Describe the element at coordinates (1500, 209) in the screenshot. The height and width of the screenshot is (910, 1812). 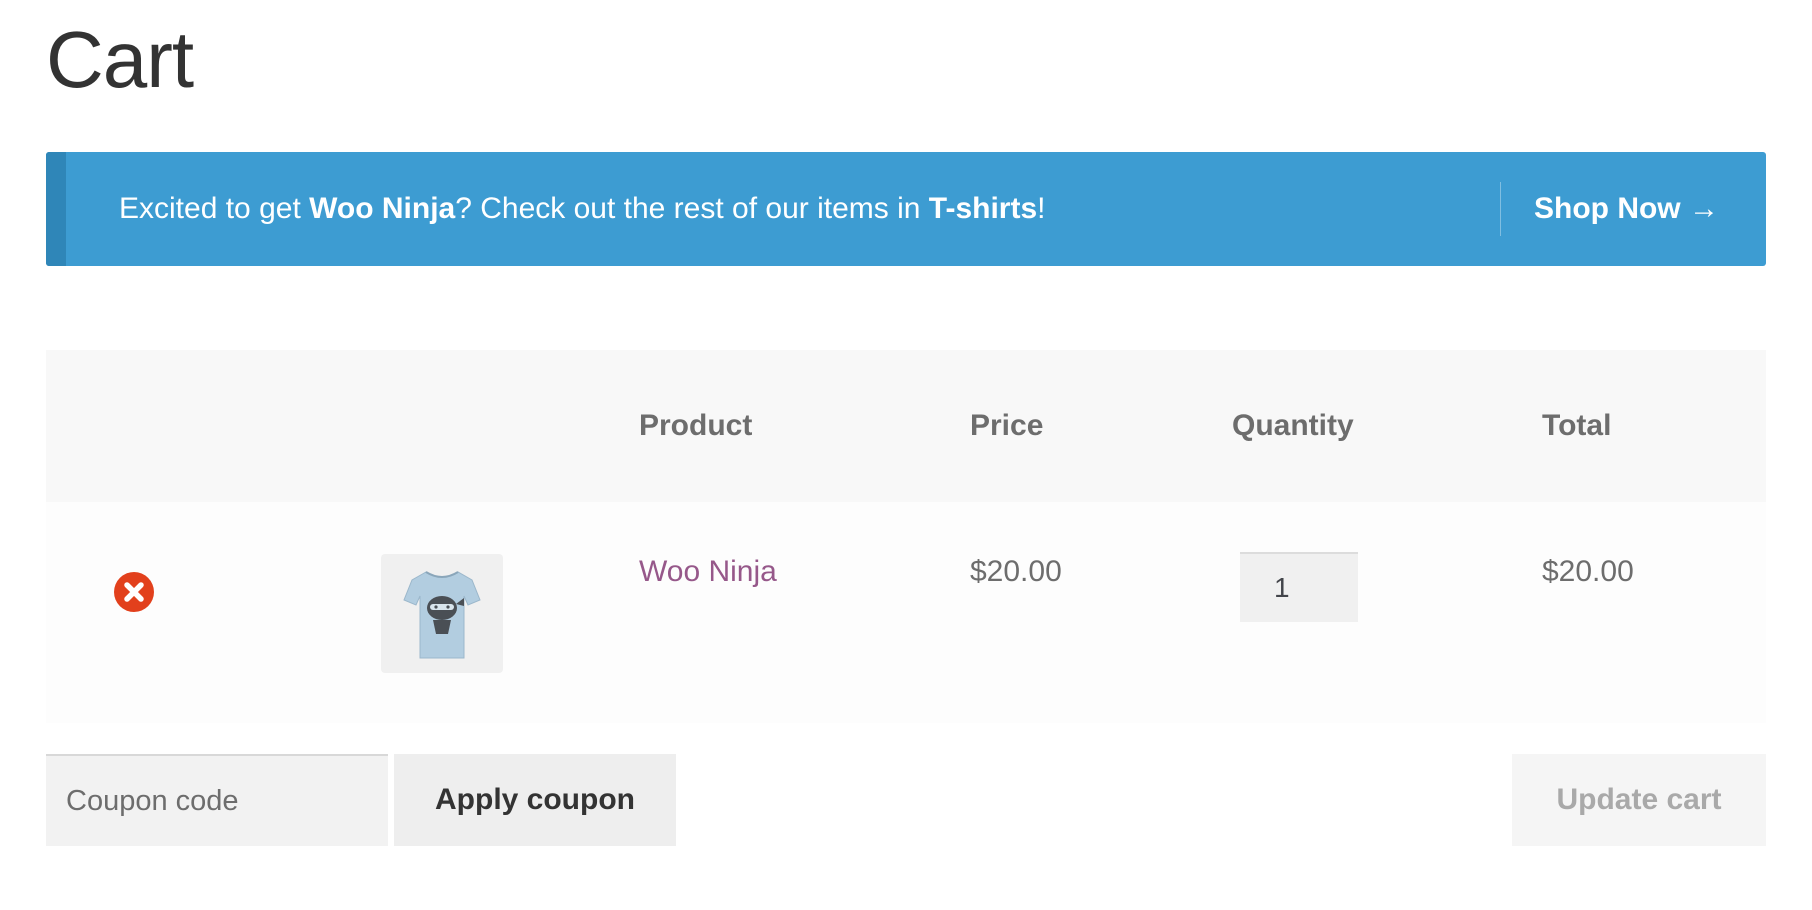
I see `notice-divider` at that location.